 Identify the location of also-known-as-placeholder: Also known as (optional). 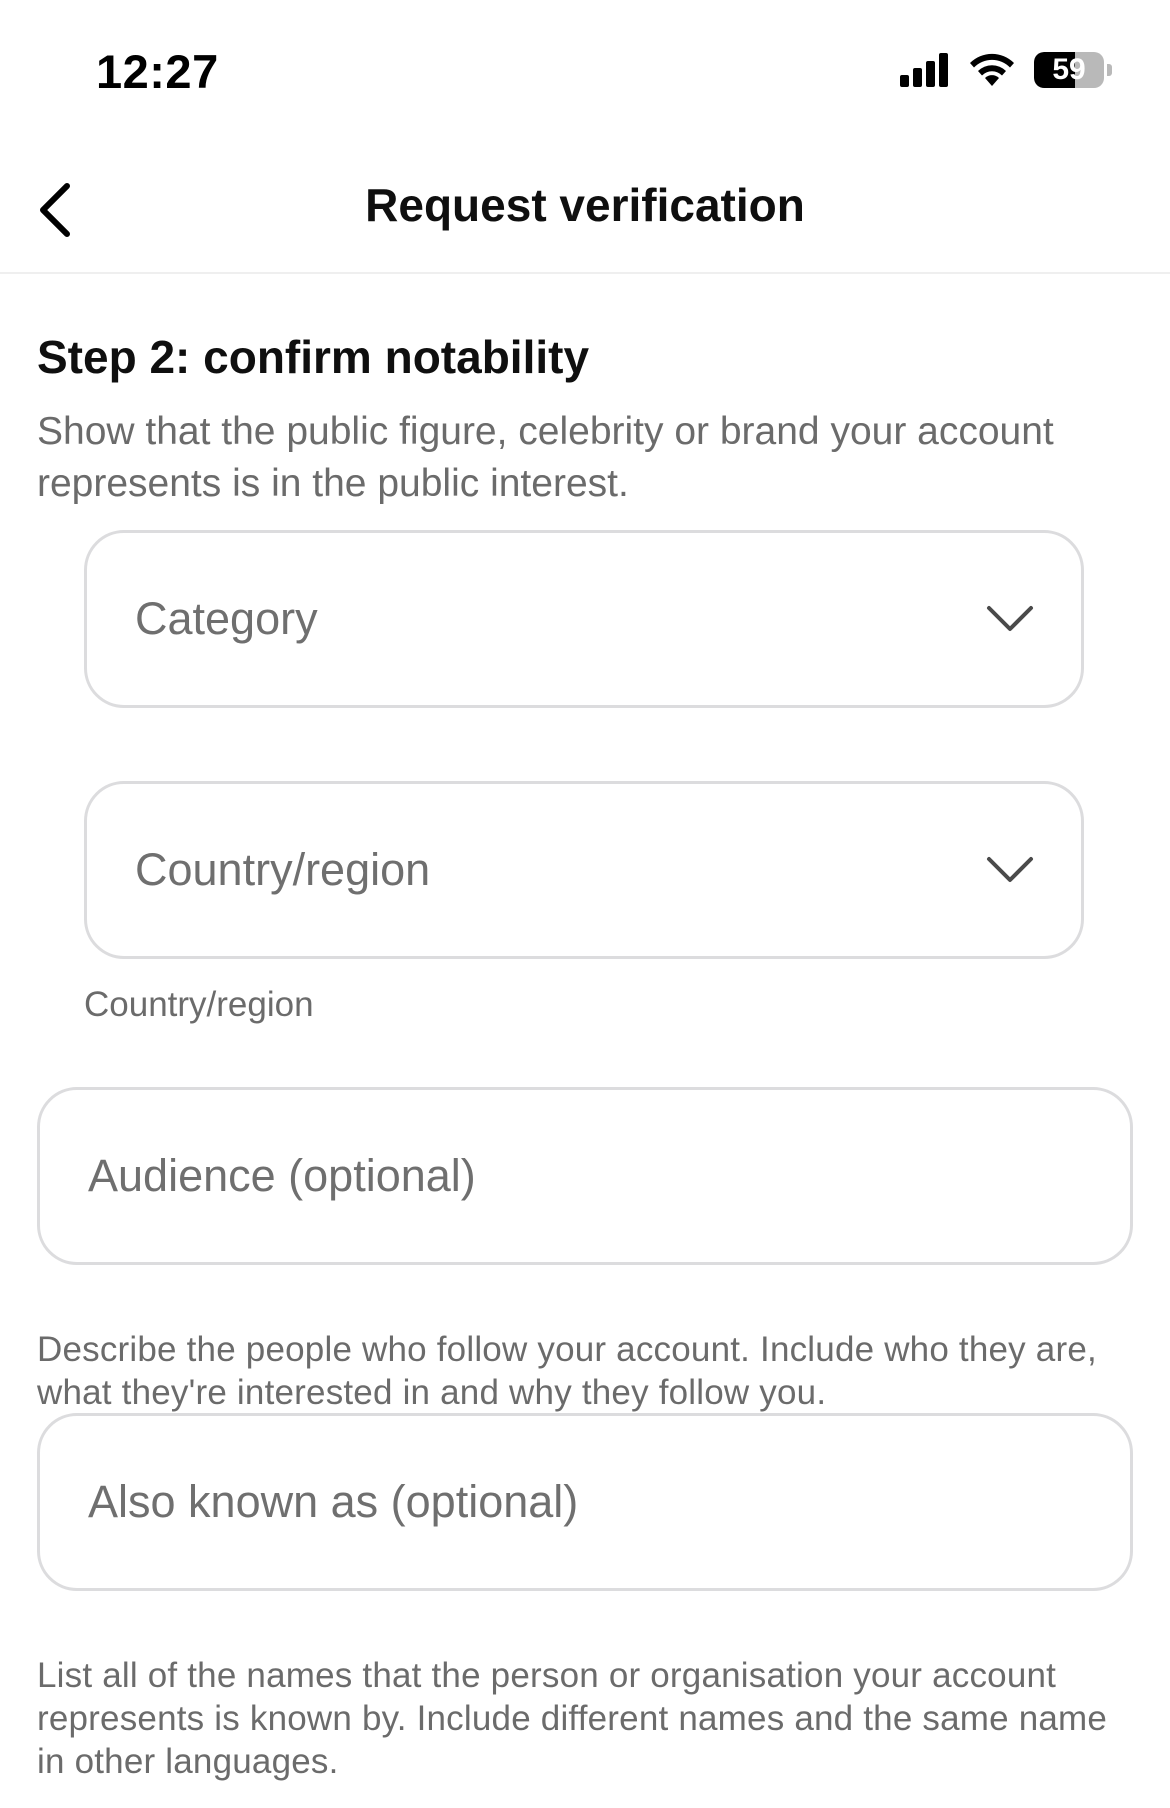
(333, 1501).